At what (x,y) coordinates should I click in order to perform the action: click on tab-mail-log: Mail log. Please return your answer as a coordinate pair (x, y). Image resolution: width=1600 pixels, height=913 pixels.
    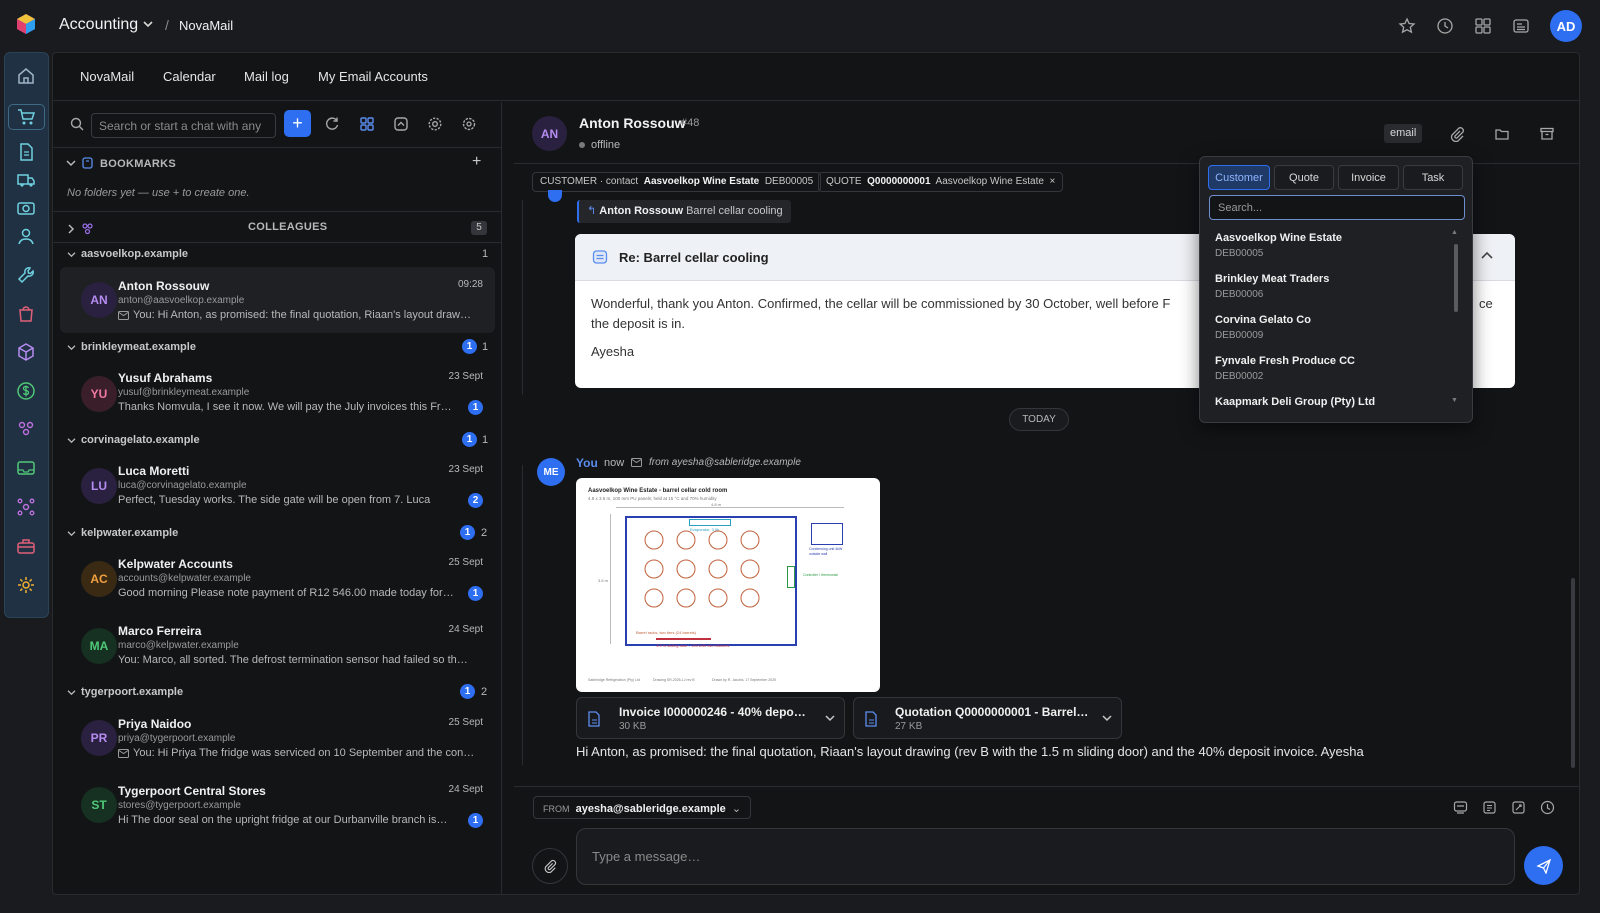
    Looking at the image, I should click on (266, 76).